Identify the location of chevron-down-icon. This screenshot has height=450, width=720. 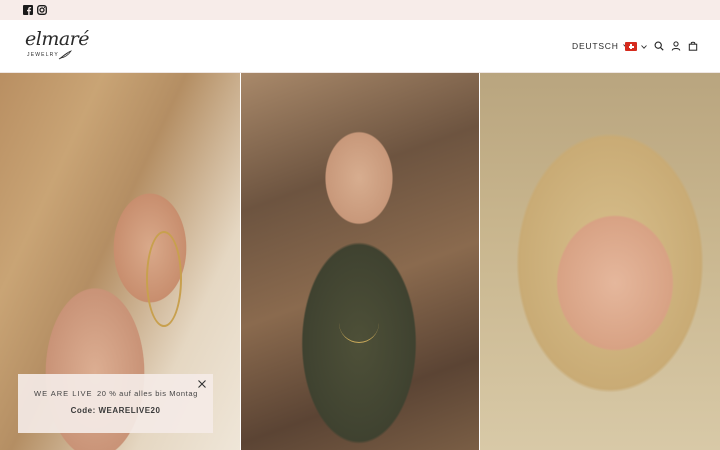
(644, 47).